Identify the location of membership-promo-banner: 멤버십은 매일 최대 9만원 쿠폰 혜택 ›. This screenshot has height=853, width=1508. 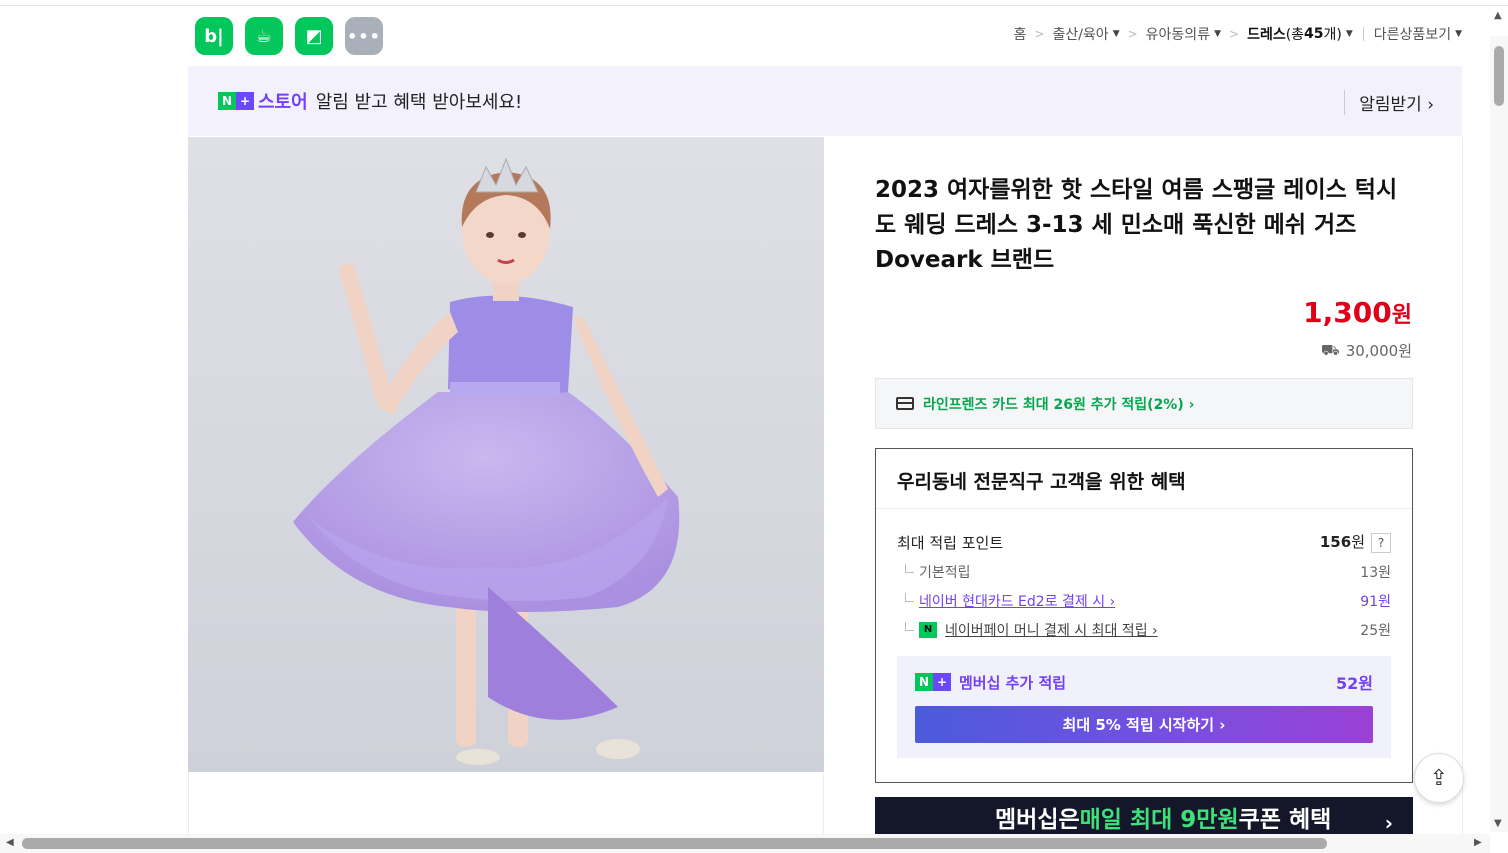
(1144, 815).